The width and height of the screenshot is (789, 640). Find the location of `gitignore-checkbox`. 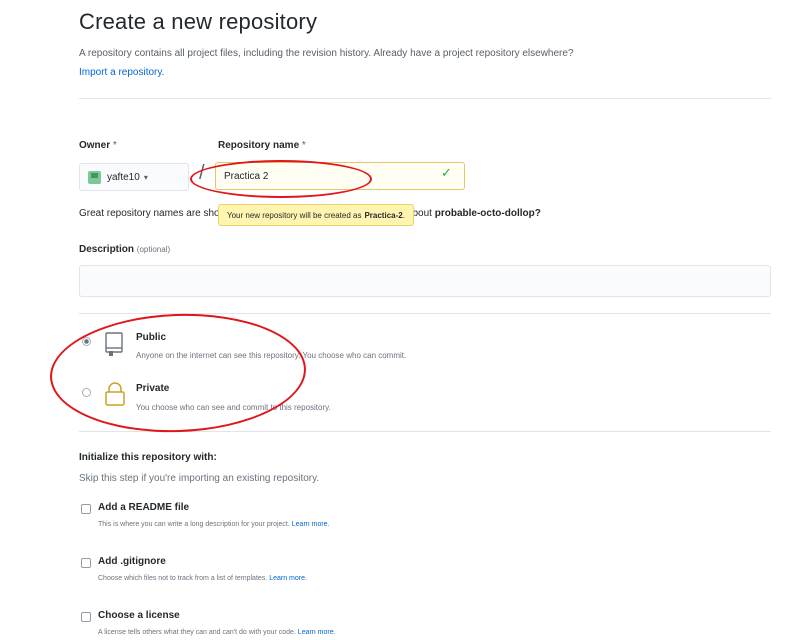

gitignore-checkbox is located at coordinates (86, 563).